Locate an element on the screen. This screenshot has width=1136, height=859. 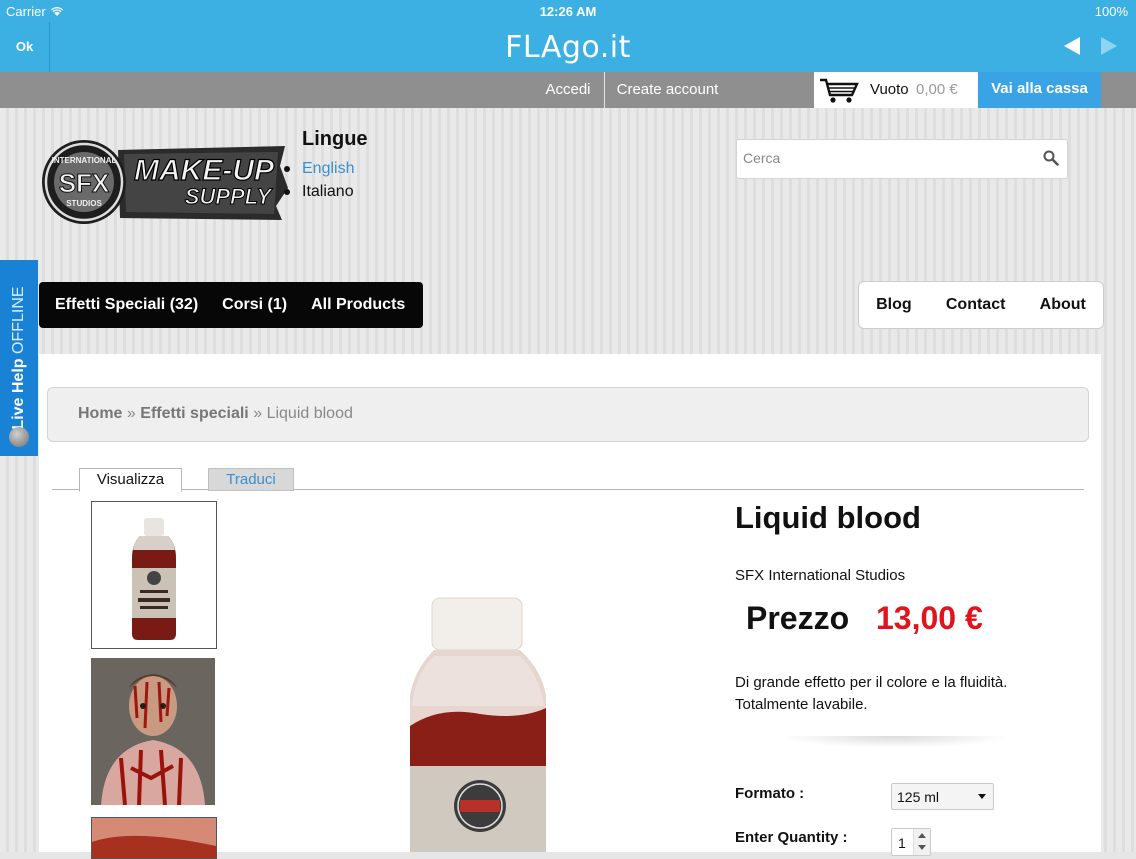
info-menu: Blog Contact About is located at coordinates (981, 305).